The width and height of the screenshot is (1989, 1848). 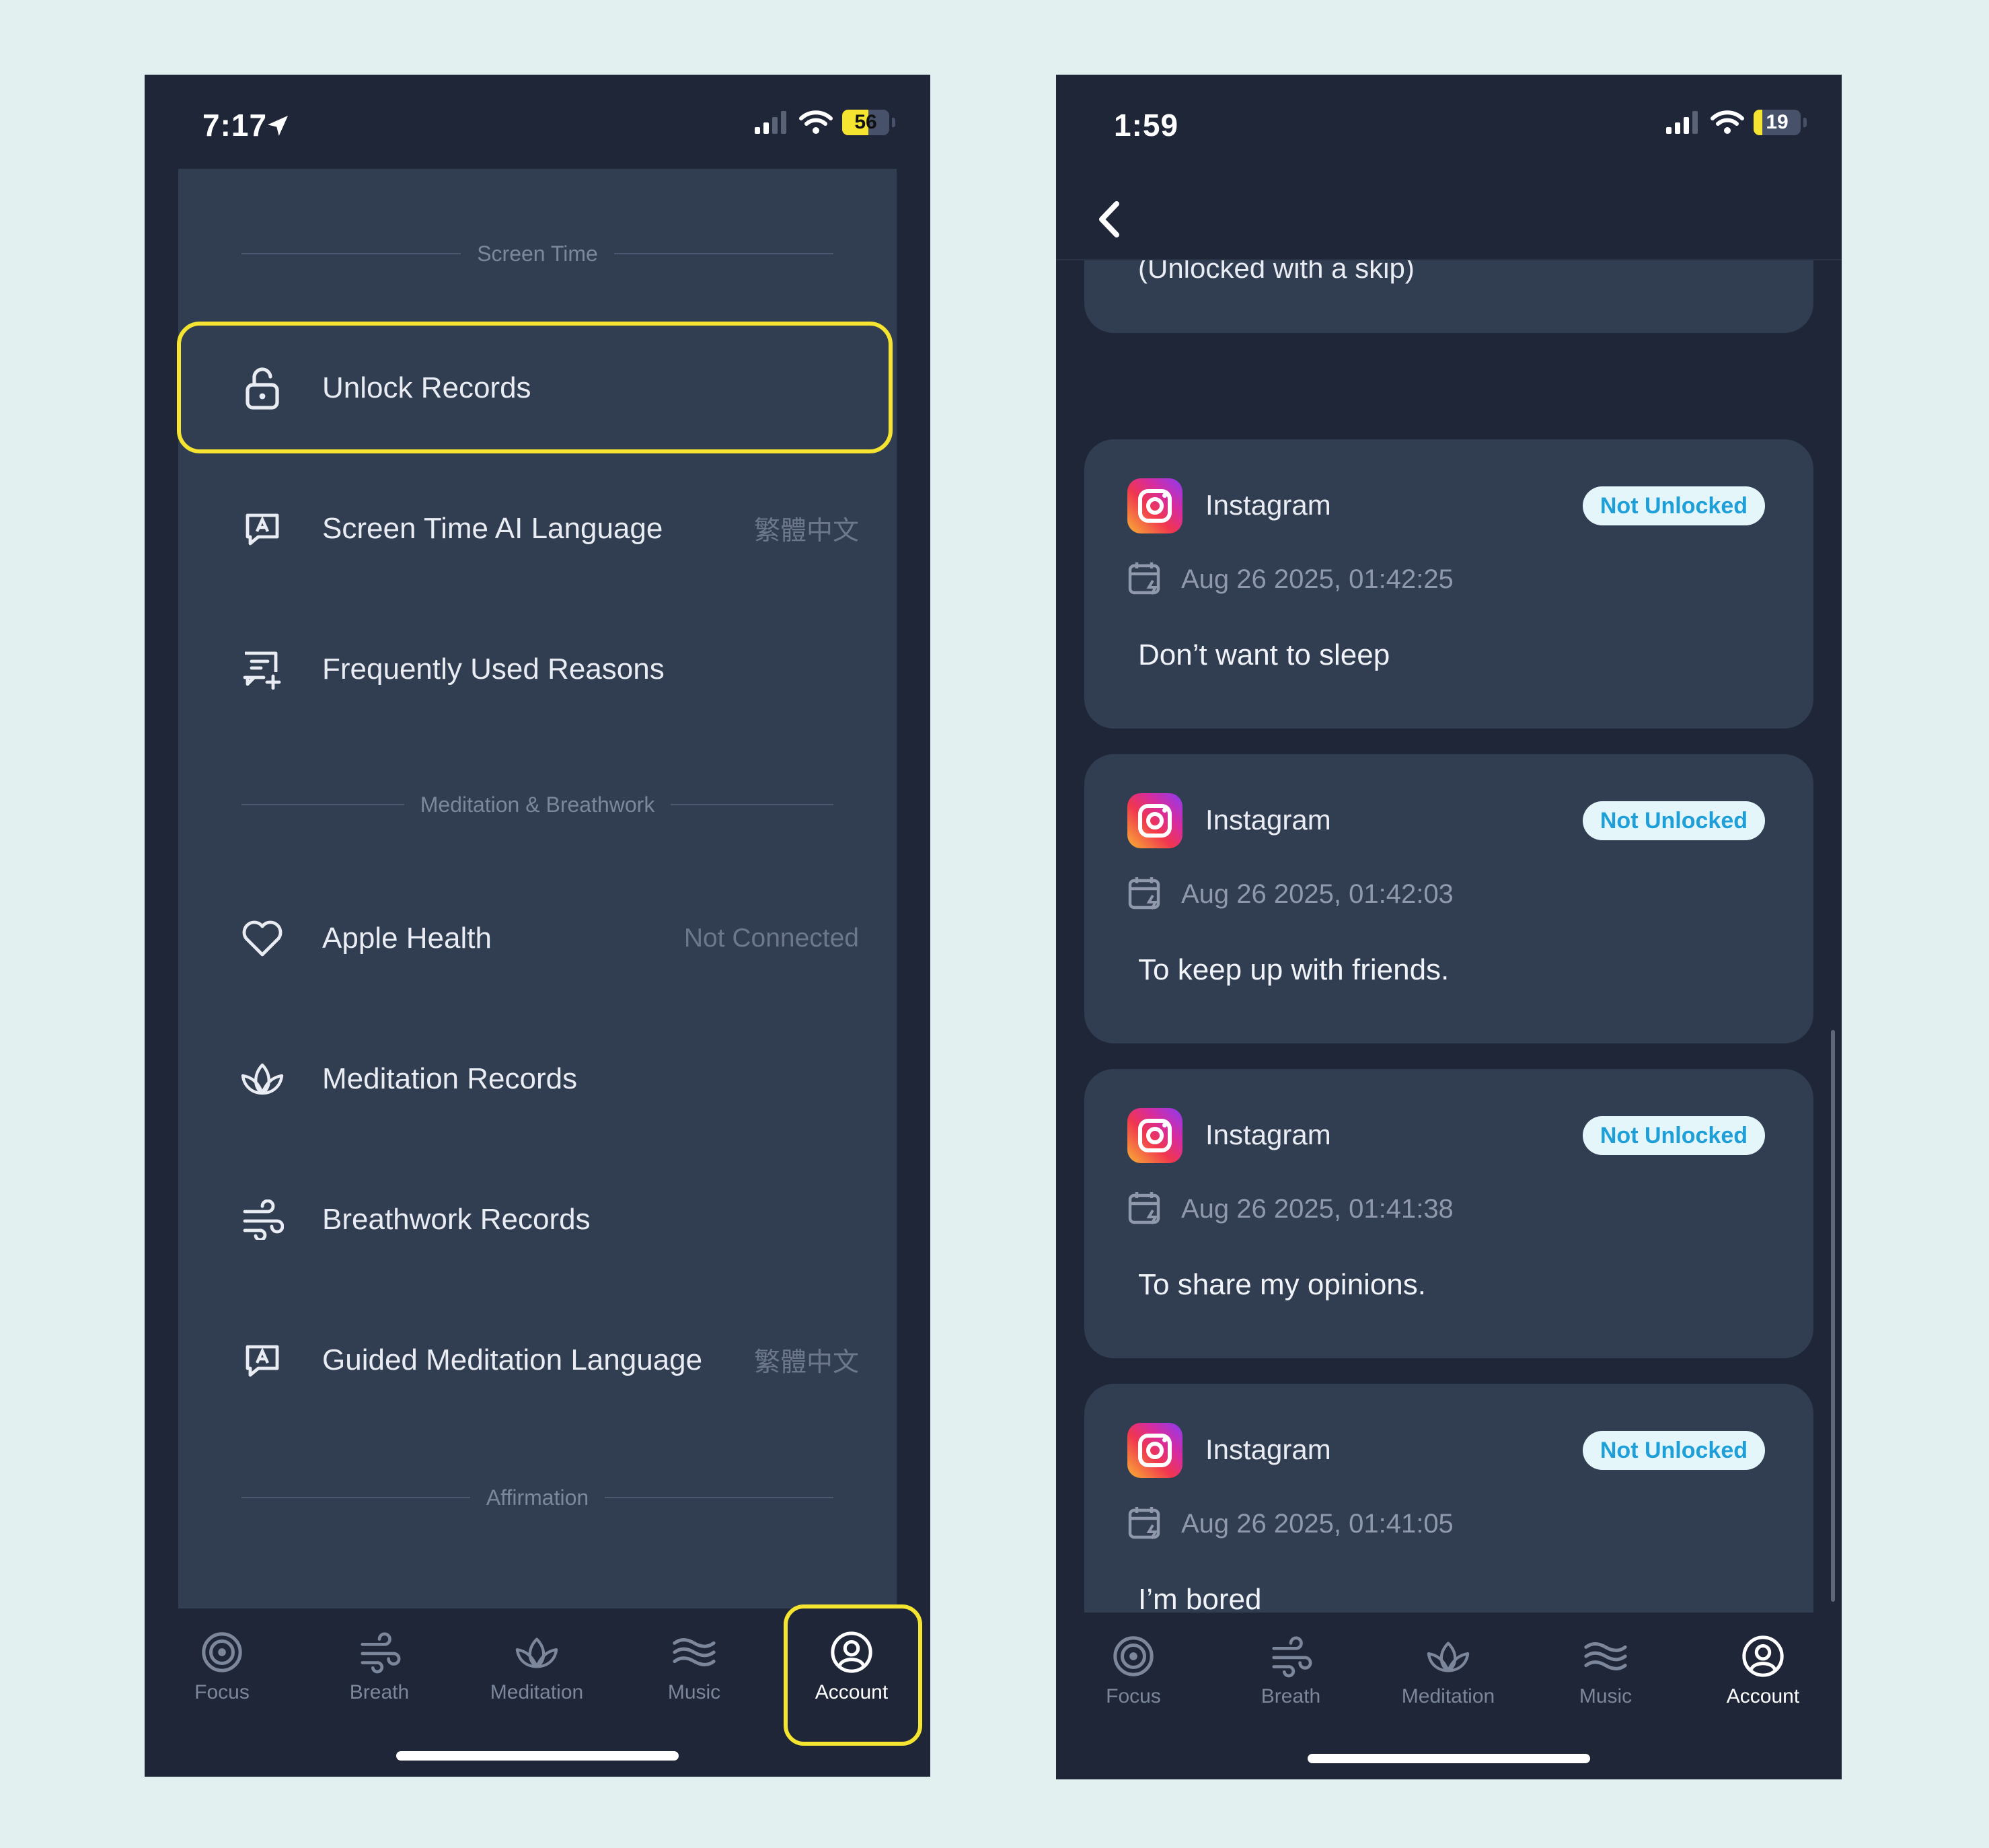 I want to click on row-label: Screen Time AI Language, so click(x=492, y=528).